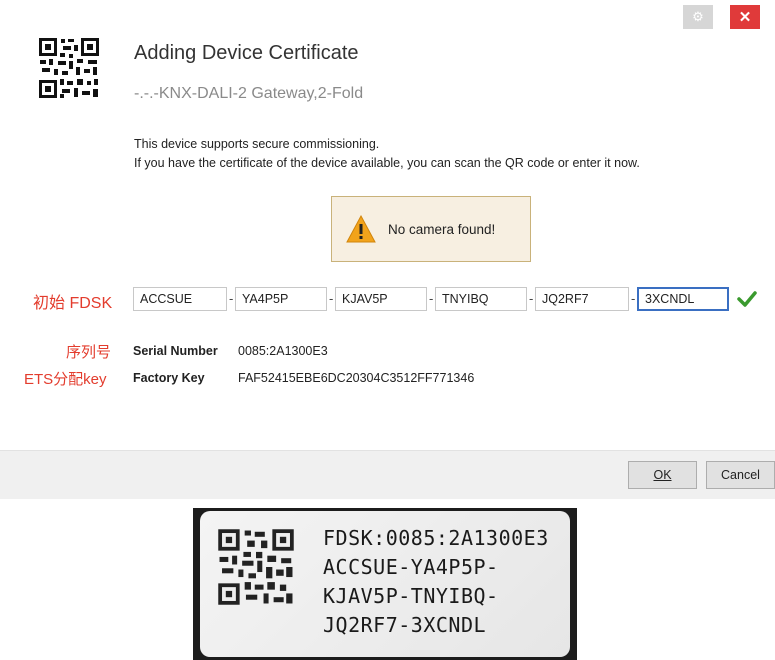 The image size is (775, 660). I want to click on gear-icon: ⚙, so click(698, 16).